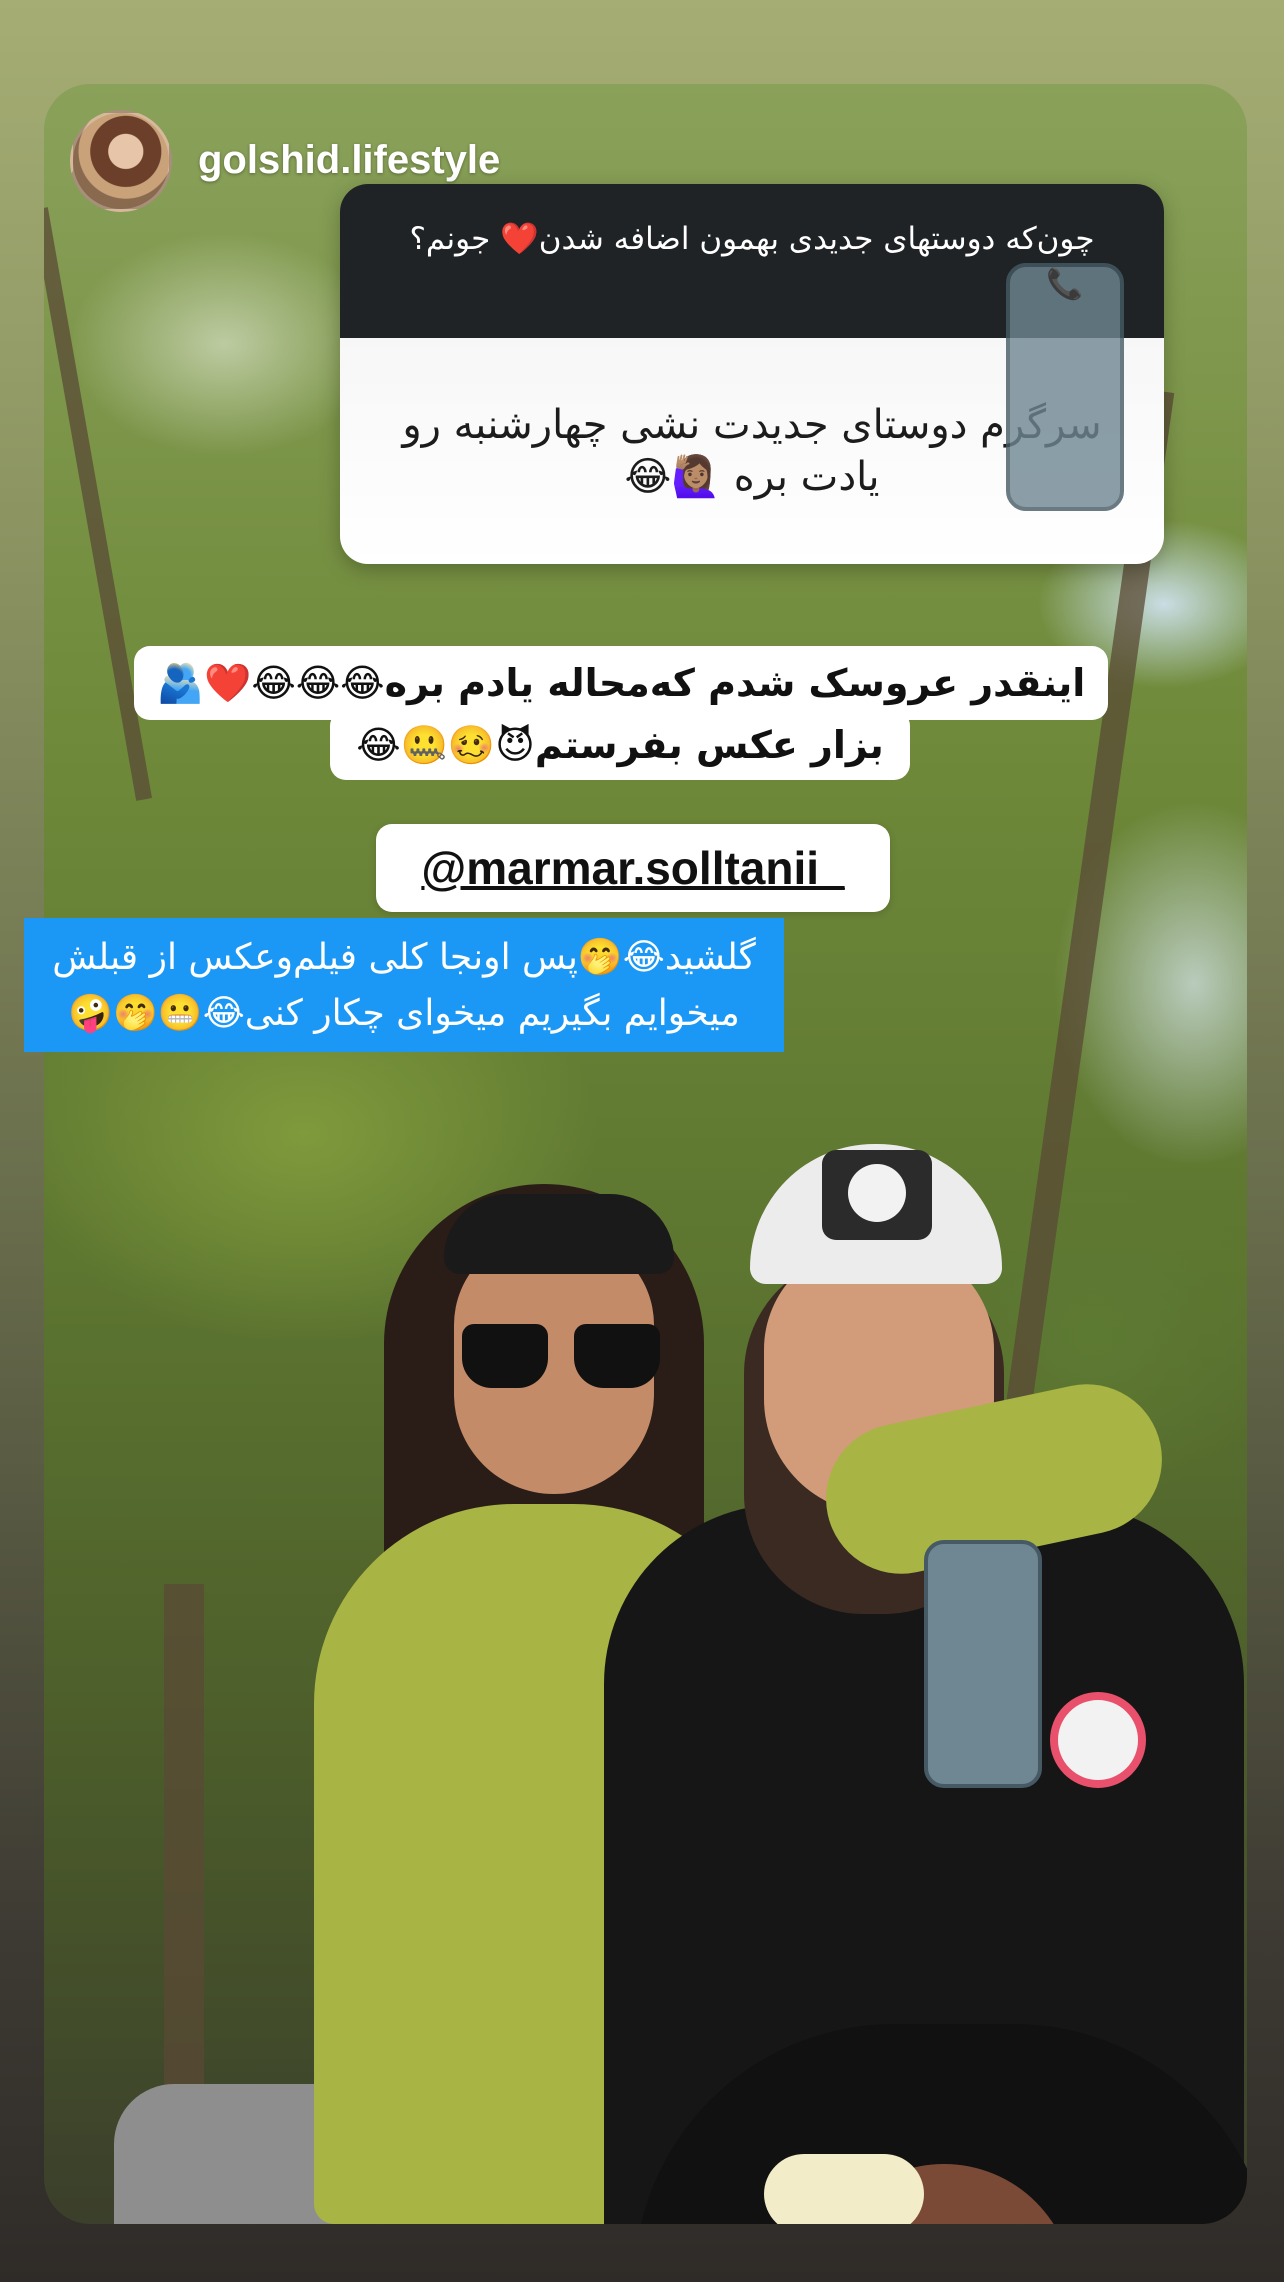 The image size is (1284, 2282). What do you see at coordinates (1065, 387) in the screenshot?
I see `phone-icon: 📞` at bounding box center [1065, 387].